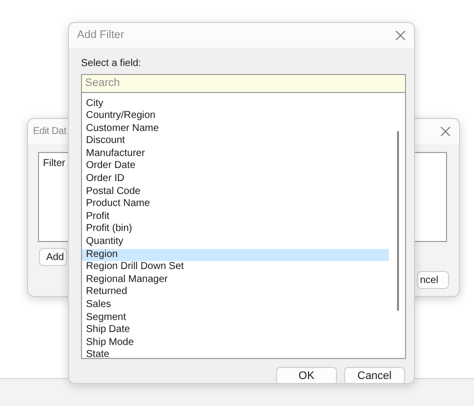 The width and height of the screenshot is (474, 406). I want to click on list-item: Profit (bin), so click(235, 229).